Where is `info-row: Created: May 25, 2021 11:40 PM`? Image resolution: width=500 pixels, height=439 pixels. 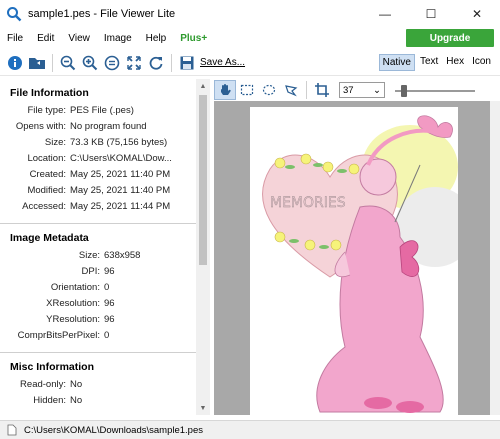
info-row: Created: May 25, 2021 11:40 PM is located at coordinates (98, 175).